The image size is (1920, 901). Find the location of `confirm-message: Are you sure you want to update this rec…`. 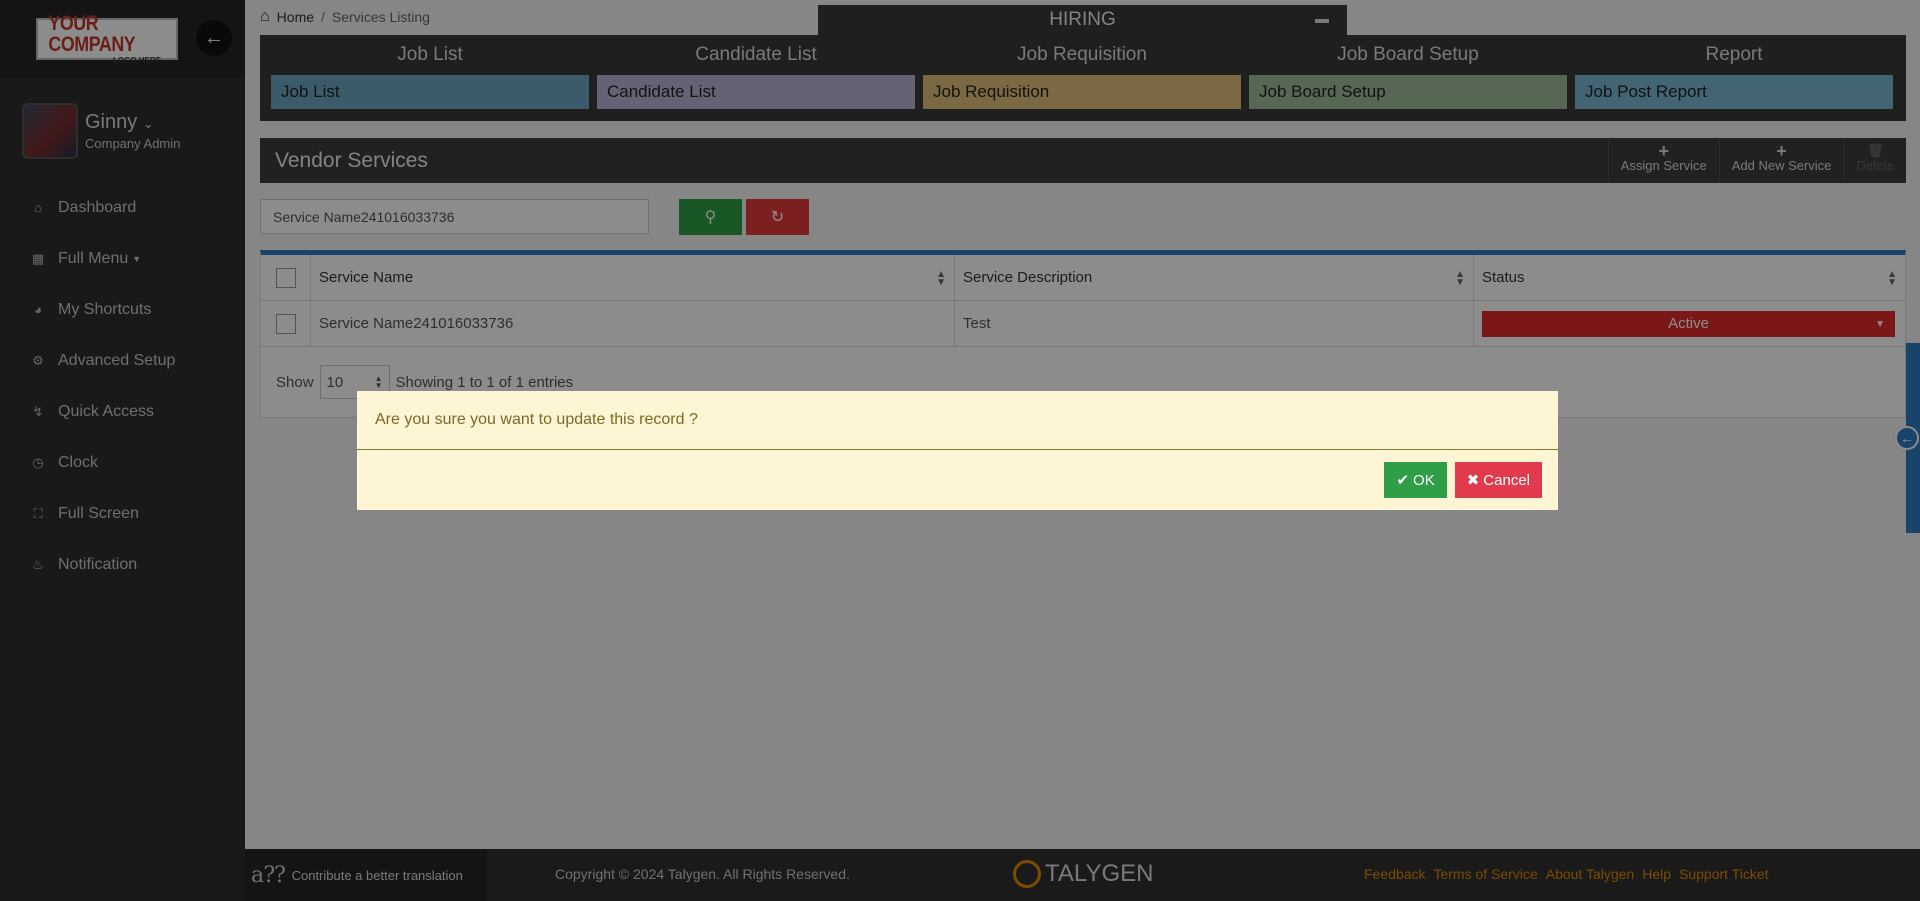

confirm-message: Are you sure you want to update this rec… is located at coordinates (957, 420).